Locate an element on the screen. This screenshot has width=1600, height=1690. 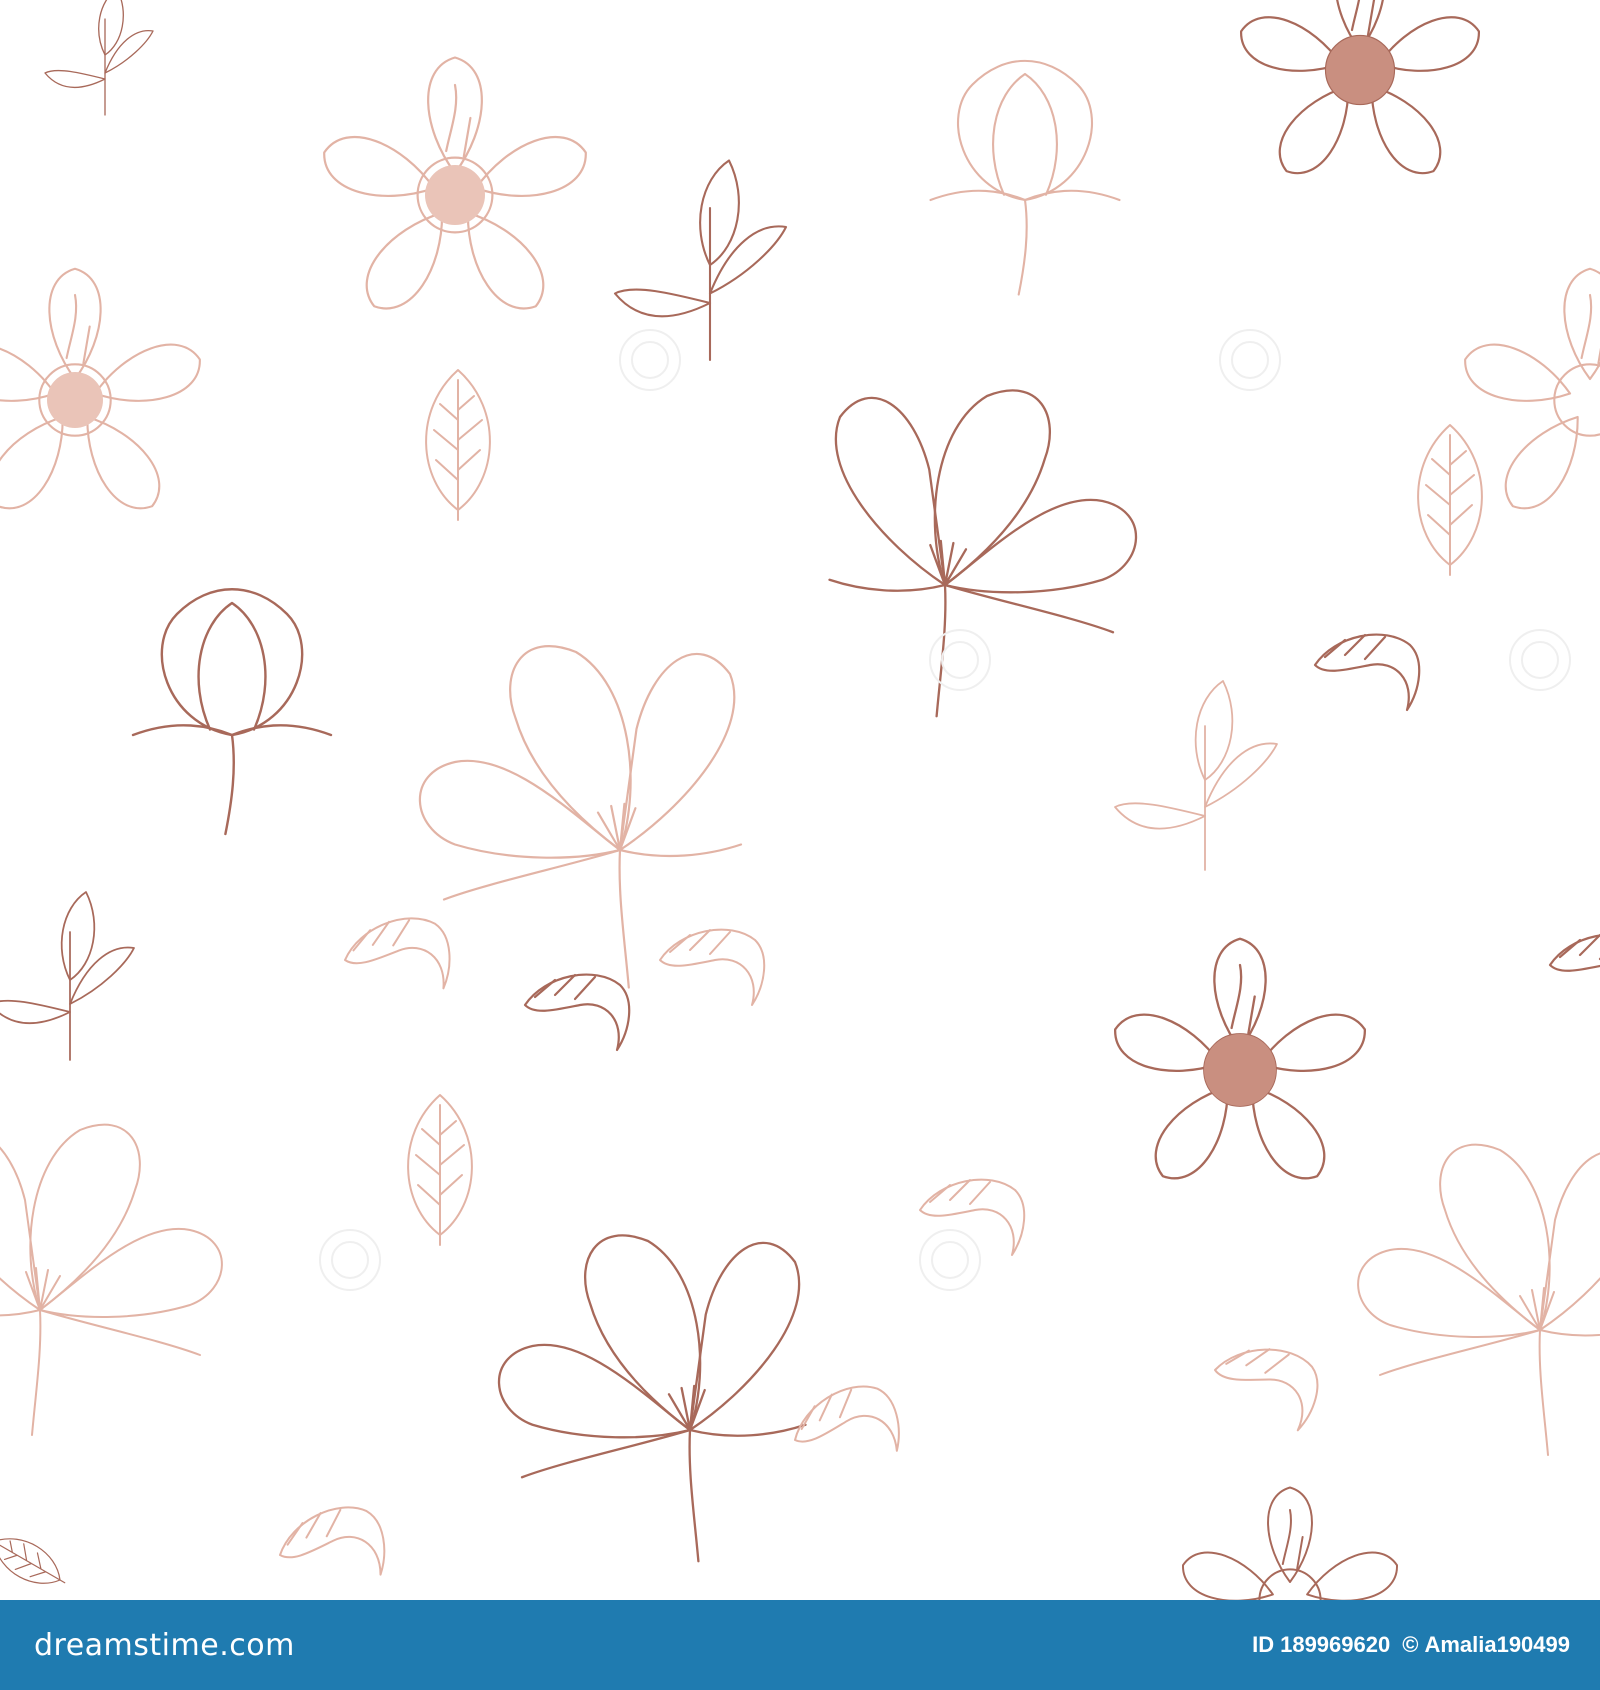
side-flower-right-edge is located at coordinates (1478, 1299).